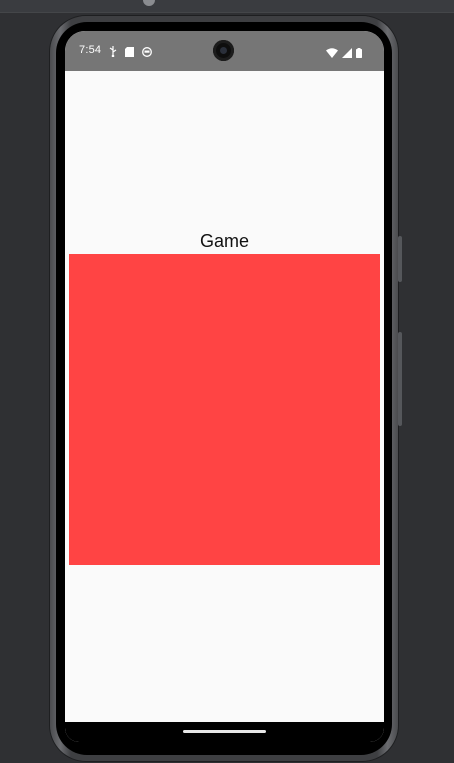  What do you see at coordinates (400, 259) in the screenshot?
I see `power-button` at bounding box center [400, 259].